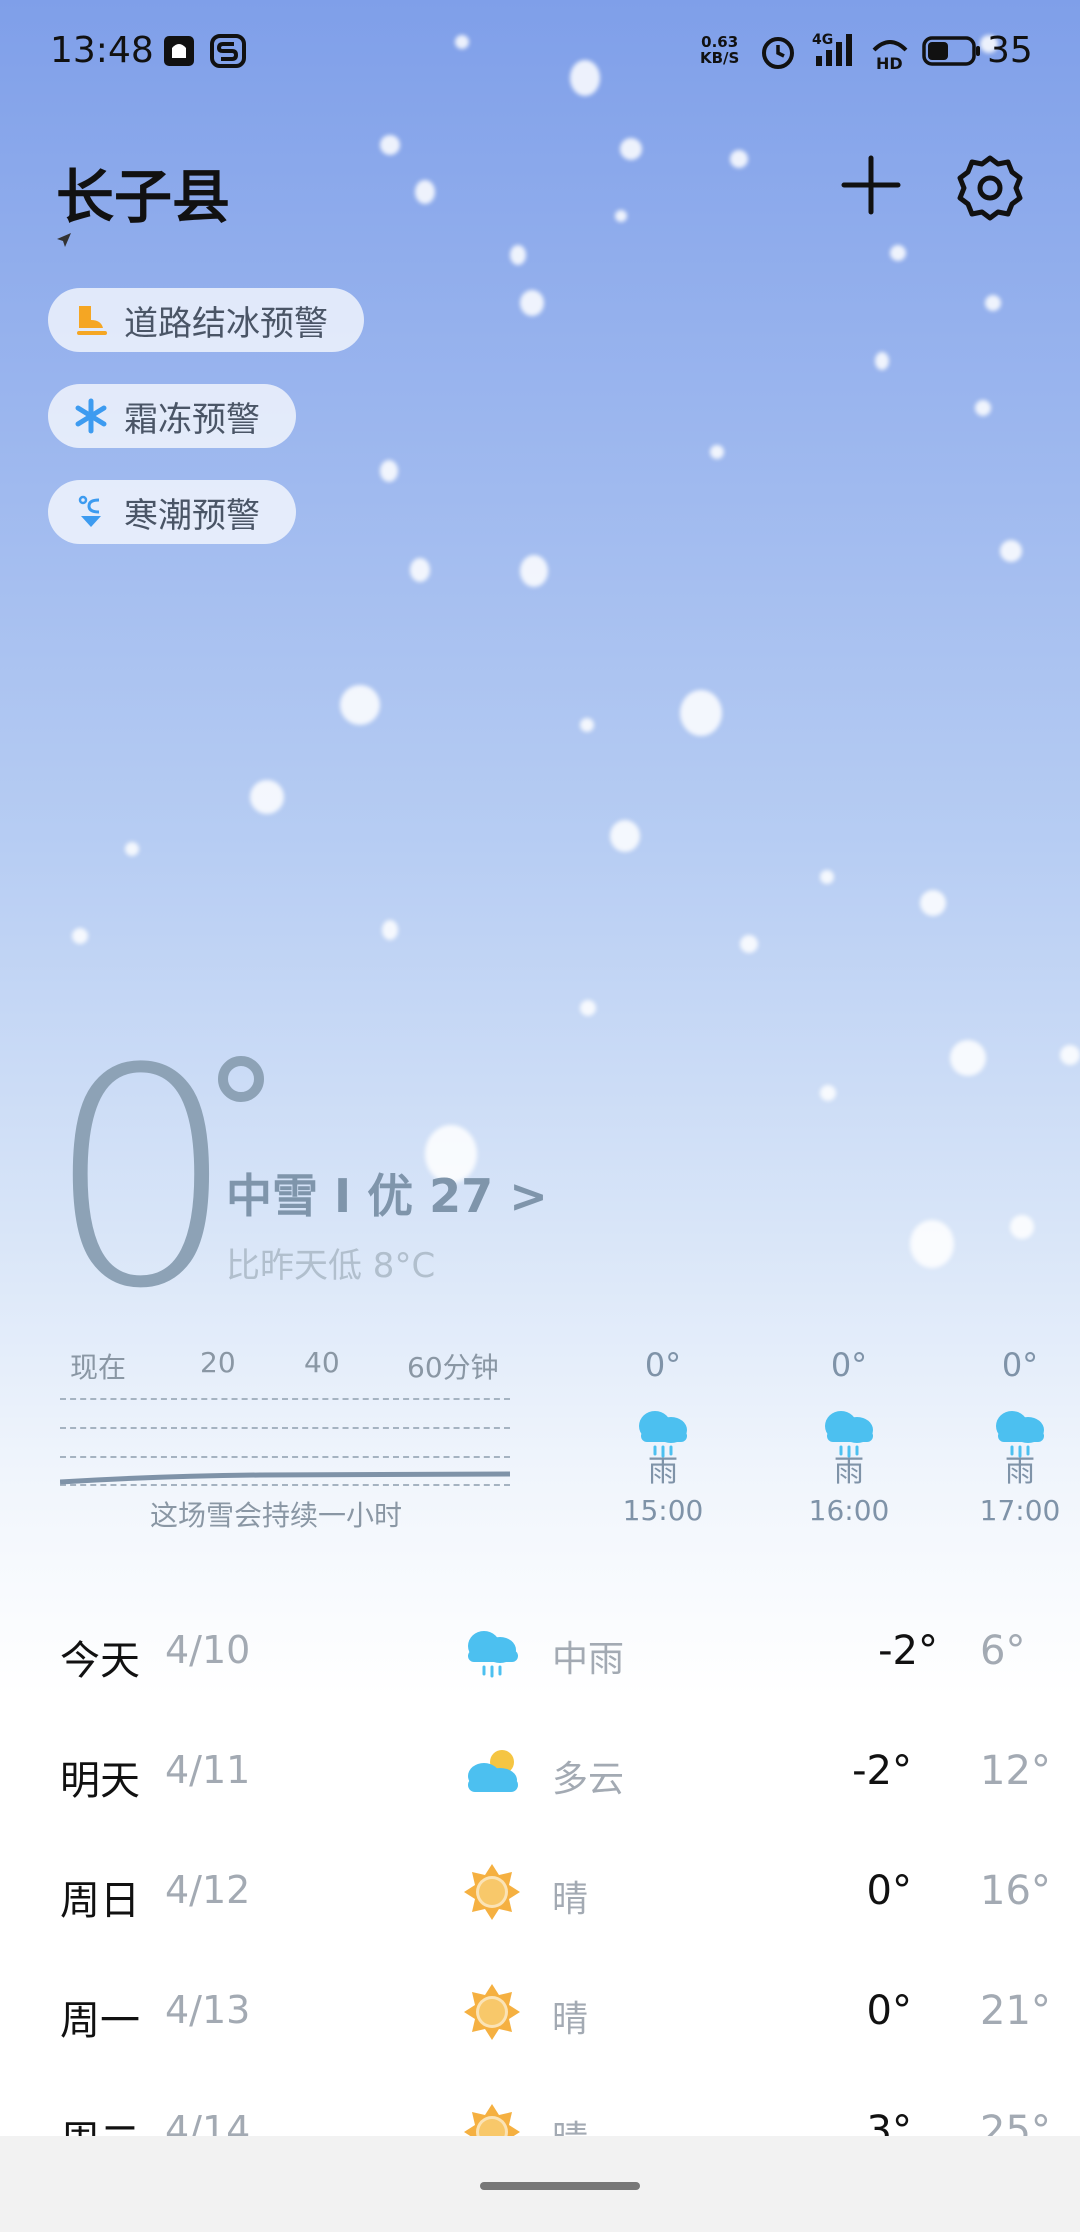  I want to click on hourly-item: 0° 雨 16:00, so click(849, 1436).